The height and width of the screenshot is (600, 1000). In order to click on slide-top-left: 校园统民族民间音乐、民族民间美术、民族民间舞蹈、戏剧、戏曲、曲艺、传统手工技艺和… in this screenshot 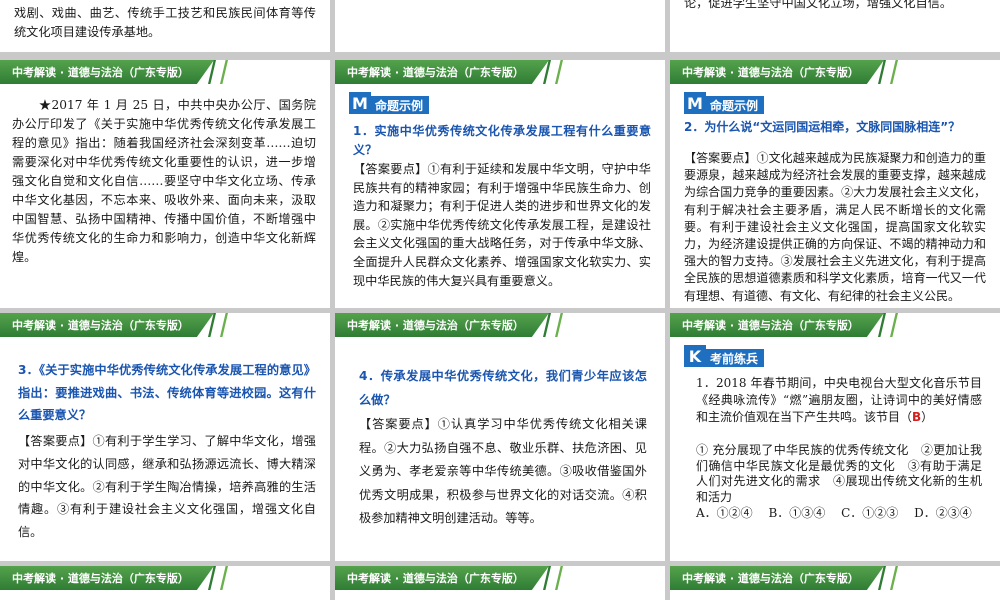, I will do `click(165, 26)`.